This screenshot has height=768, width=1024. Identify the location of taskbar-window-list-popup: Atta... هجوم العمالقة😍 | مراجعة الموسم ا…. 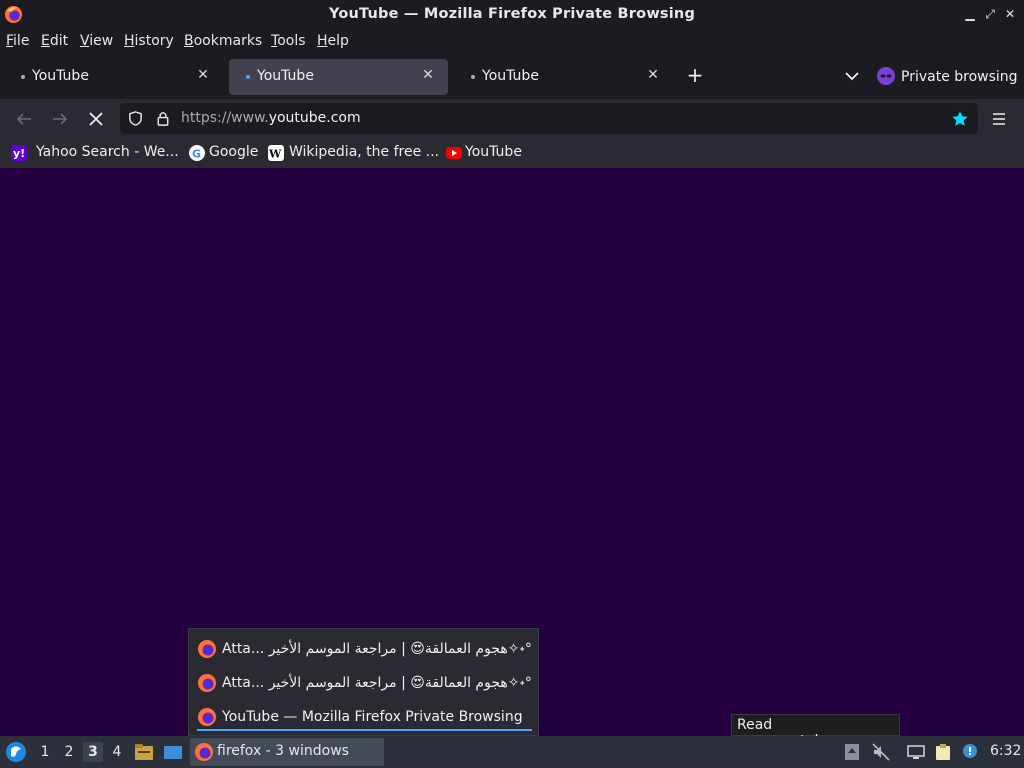
(363, 682).